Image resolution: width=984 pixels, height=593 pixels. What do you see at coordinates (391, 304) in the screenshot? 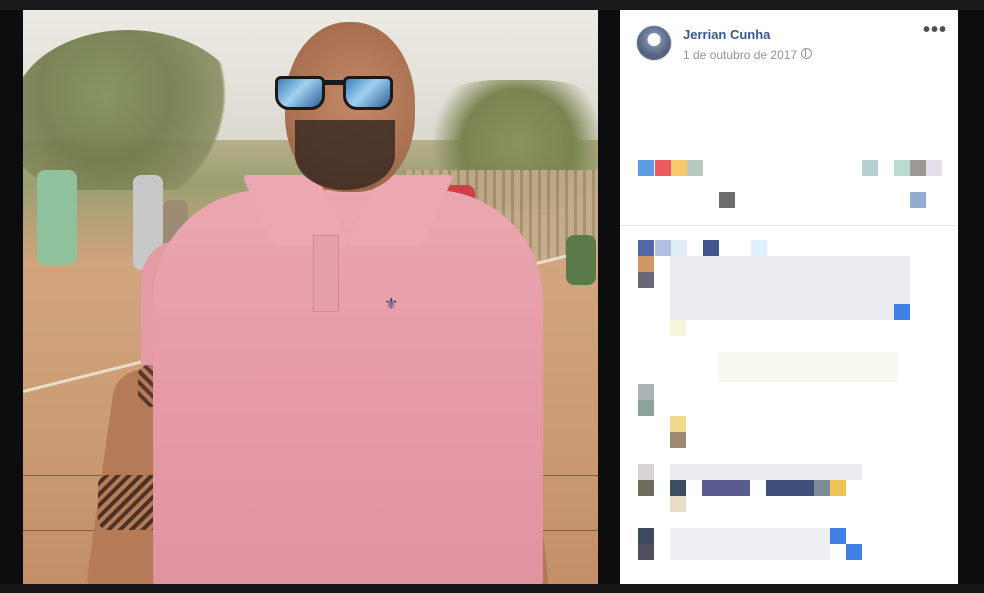
I see `fleur-de-lis-logo: ⚜` at bounding box center [391, 304].